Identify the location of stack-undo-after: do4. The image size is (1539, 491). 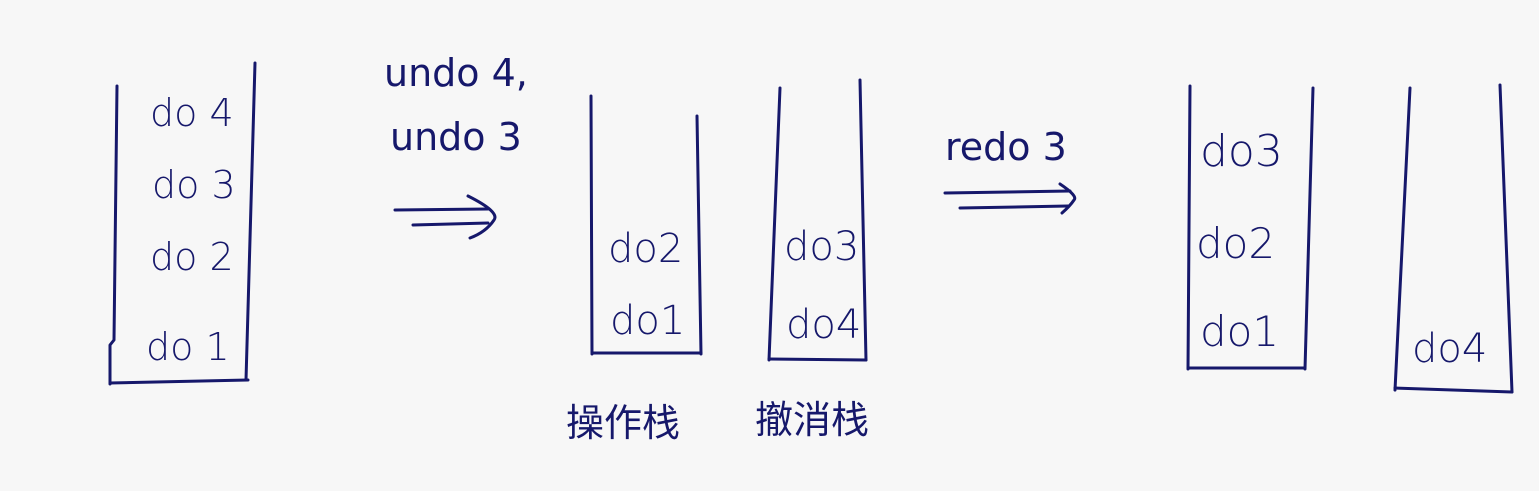
(1453, 238).